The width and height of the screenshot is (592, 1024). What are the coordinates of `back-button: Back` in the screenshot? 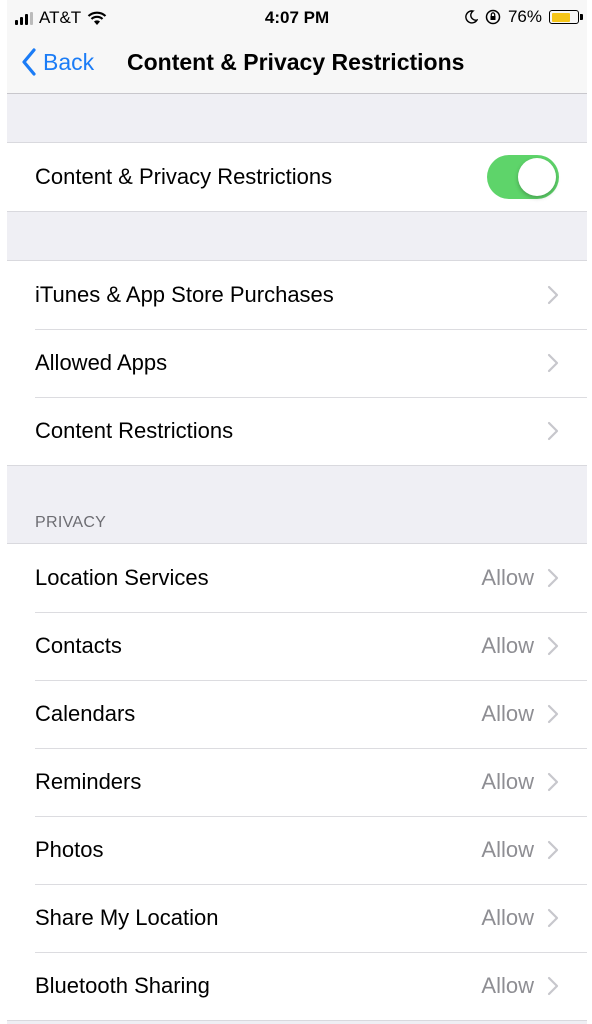 It's located at (57, 62).